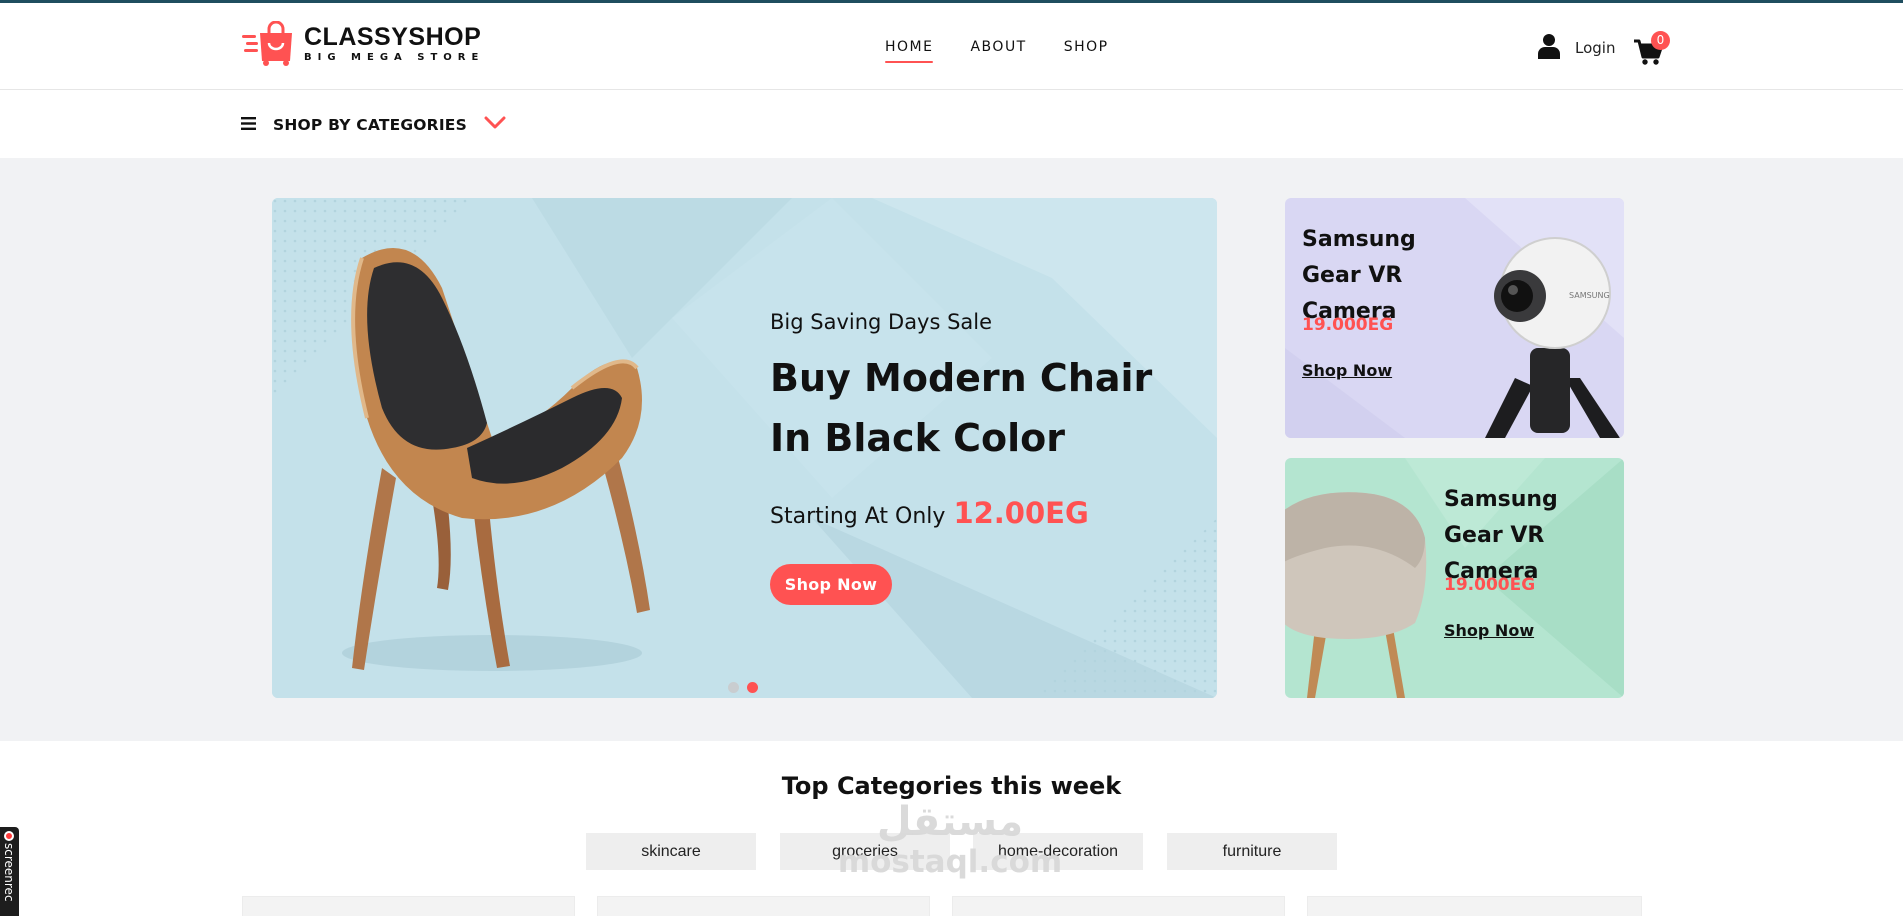  Describe the element at coordinates (1021, 513) in the screenshot. I see `hero-price: 12.00EG` at that location.